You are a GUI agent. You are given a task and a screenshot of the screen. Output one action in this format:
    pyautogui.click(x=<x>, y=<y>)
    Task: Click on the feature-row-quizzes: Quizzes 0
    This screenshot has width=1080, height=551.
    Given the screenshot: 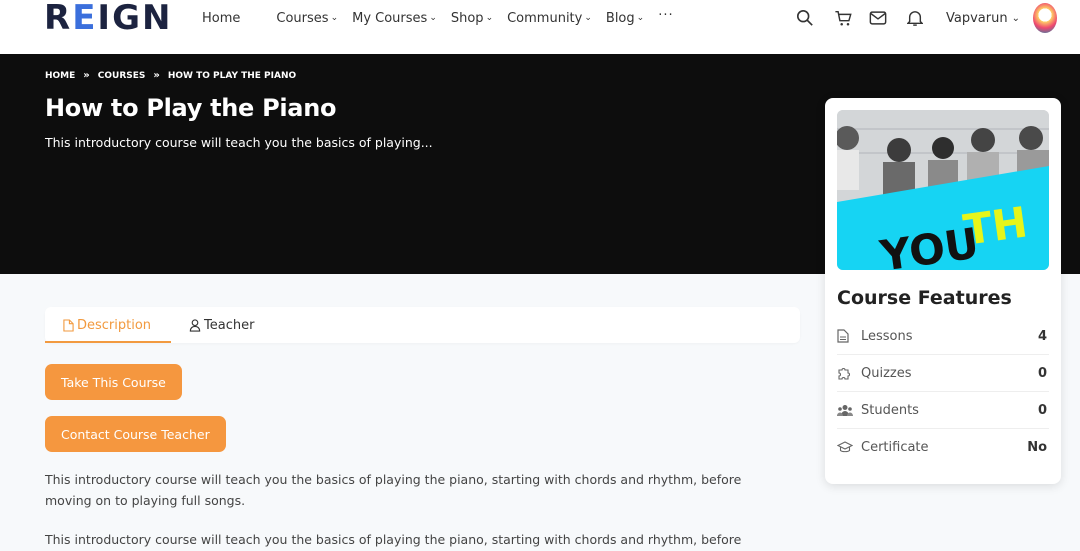 What is the action you would take?
    pyautogui.click(x=943, y=373)
    